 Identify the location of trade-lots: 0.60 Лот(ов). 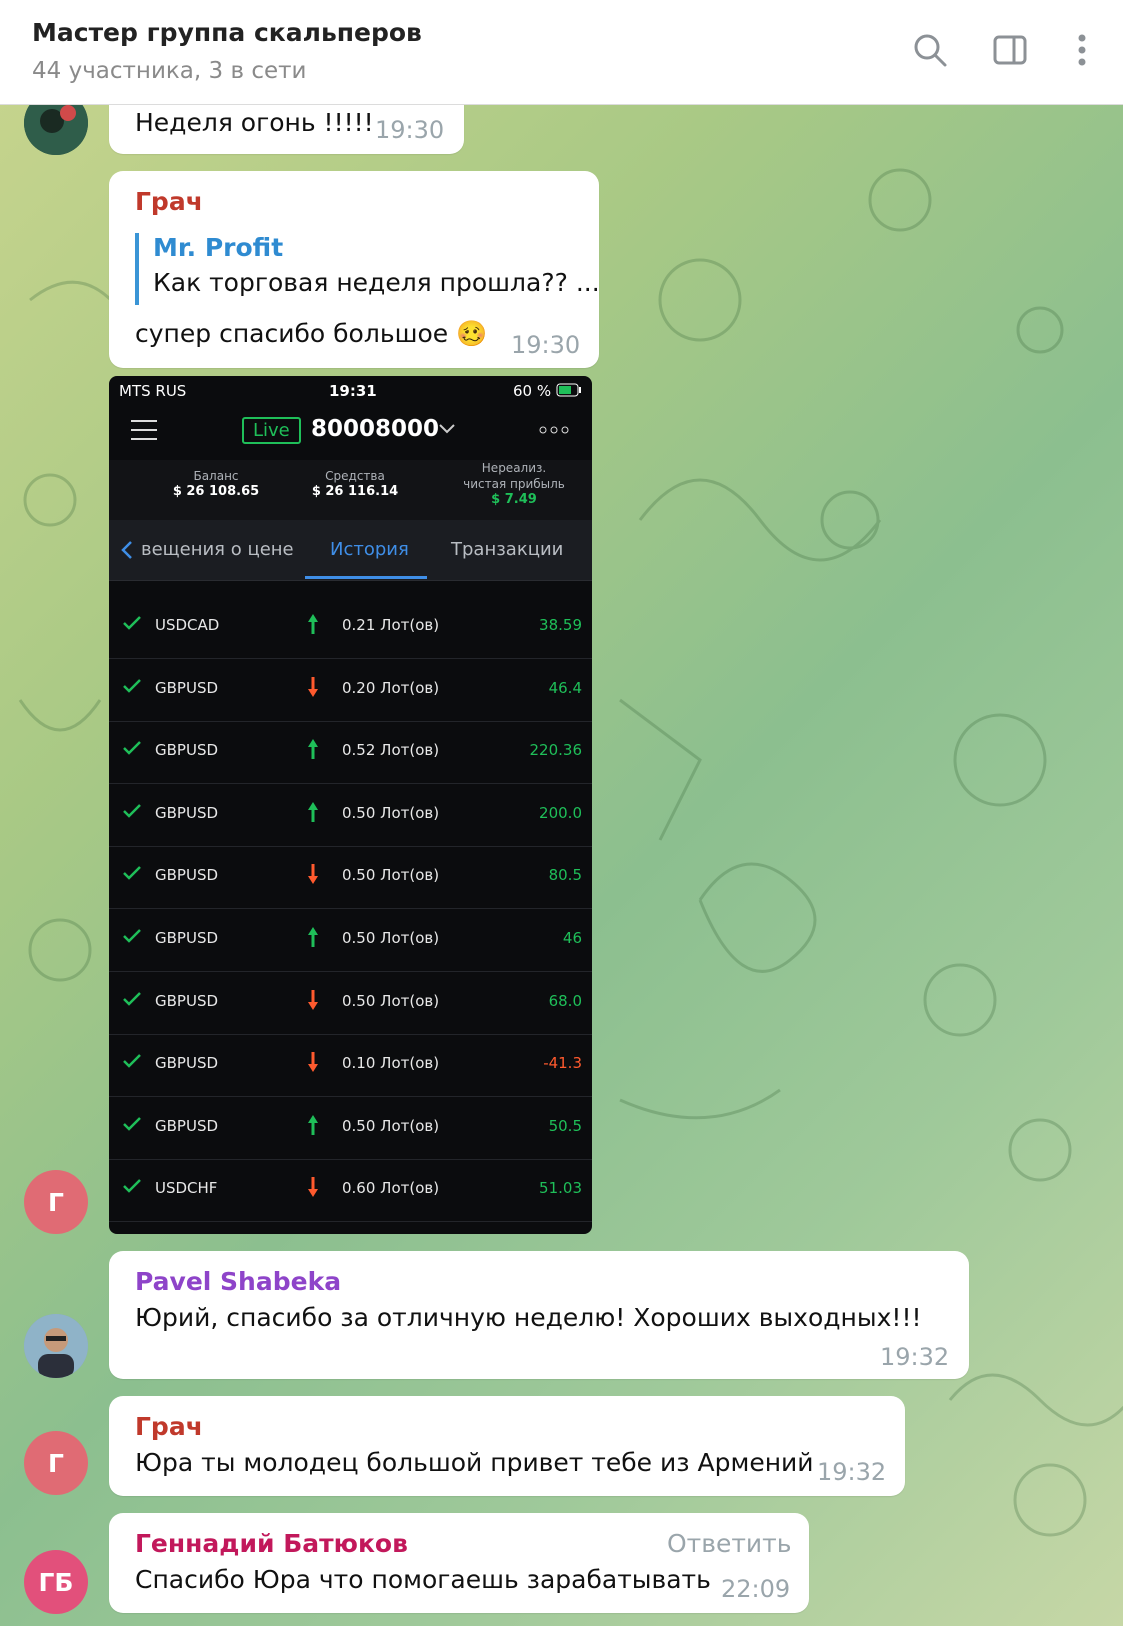
(391, 1188).